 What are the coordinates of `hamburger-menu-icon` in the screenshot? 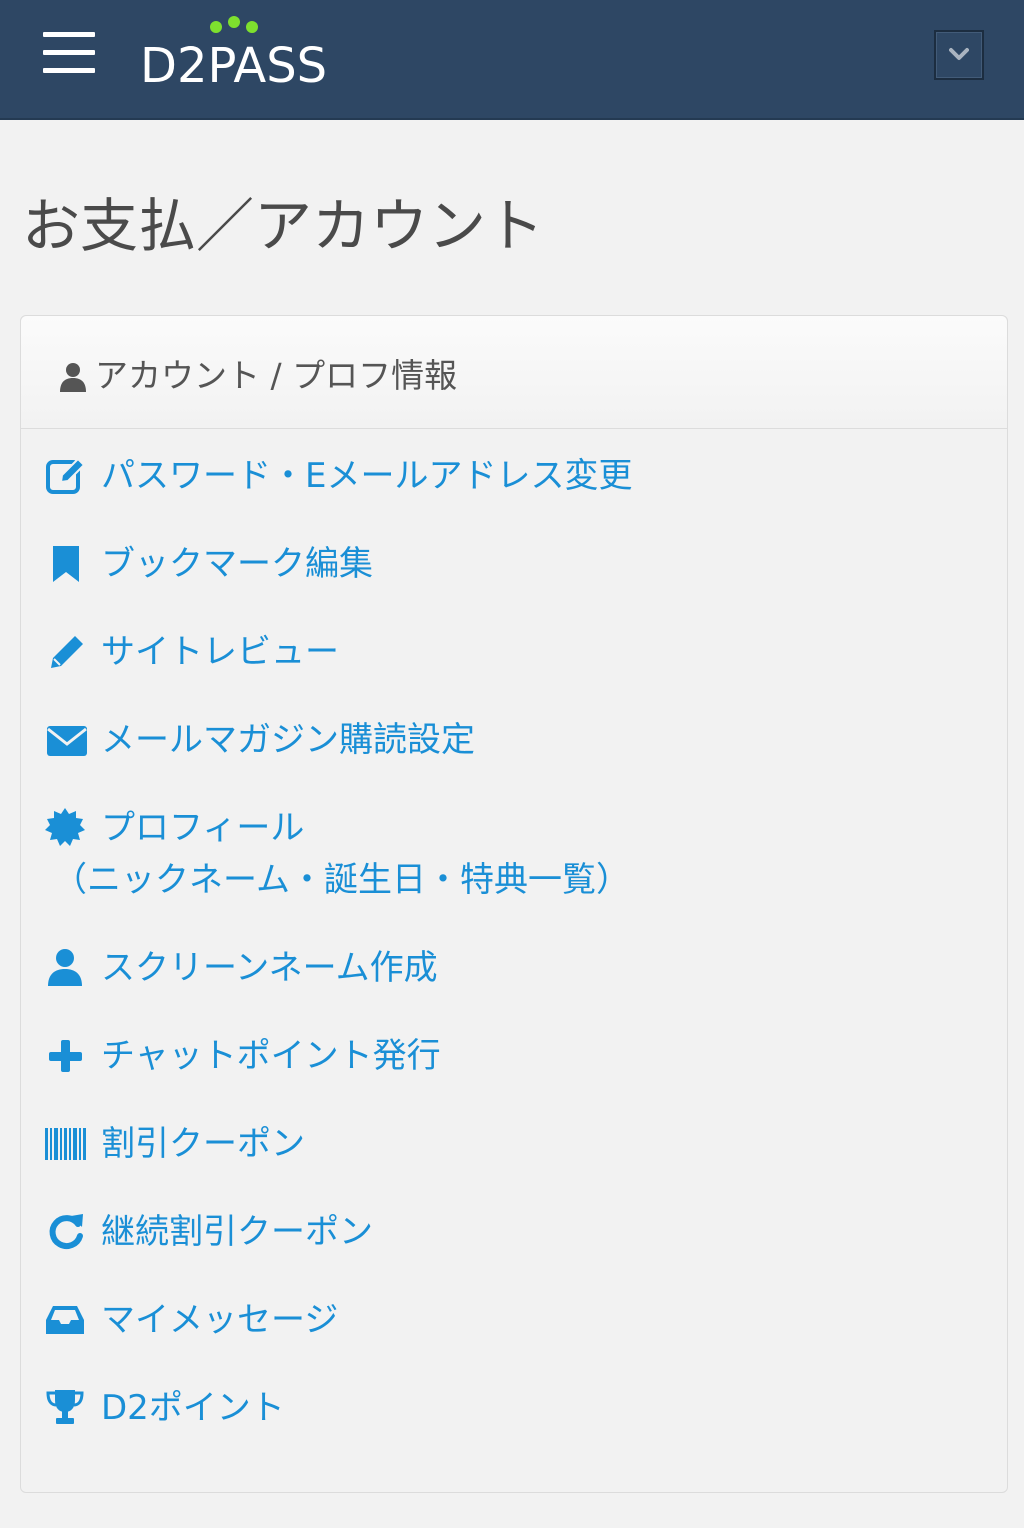 It's located at (69, 54).